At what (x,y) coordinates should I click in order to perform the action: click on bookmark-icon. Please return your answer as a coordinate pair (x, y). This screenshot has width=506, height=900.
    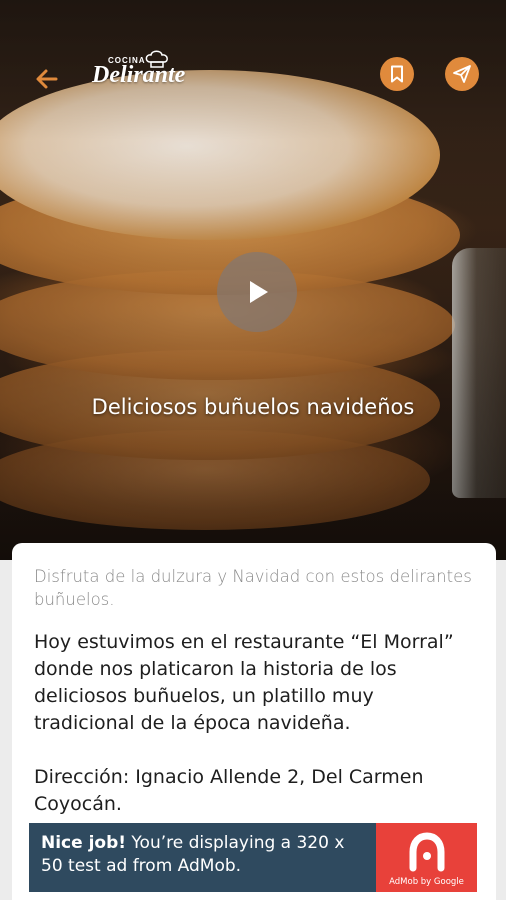
    Looking at the image, I should click on (397, 74).